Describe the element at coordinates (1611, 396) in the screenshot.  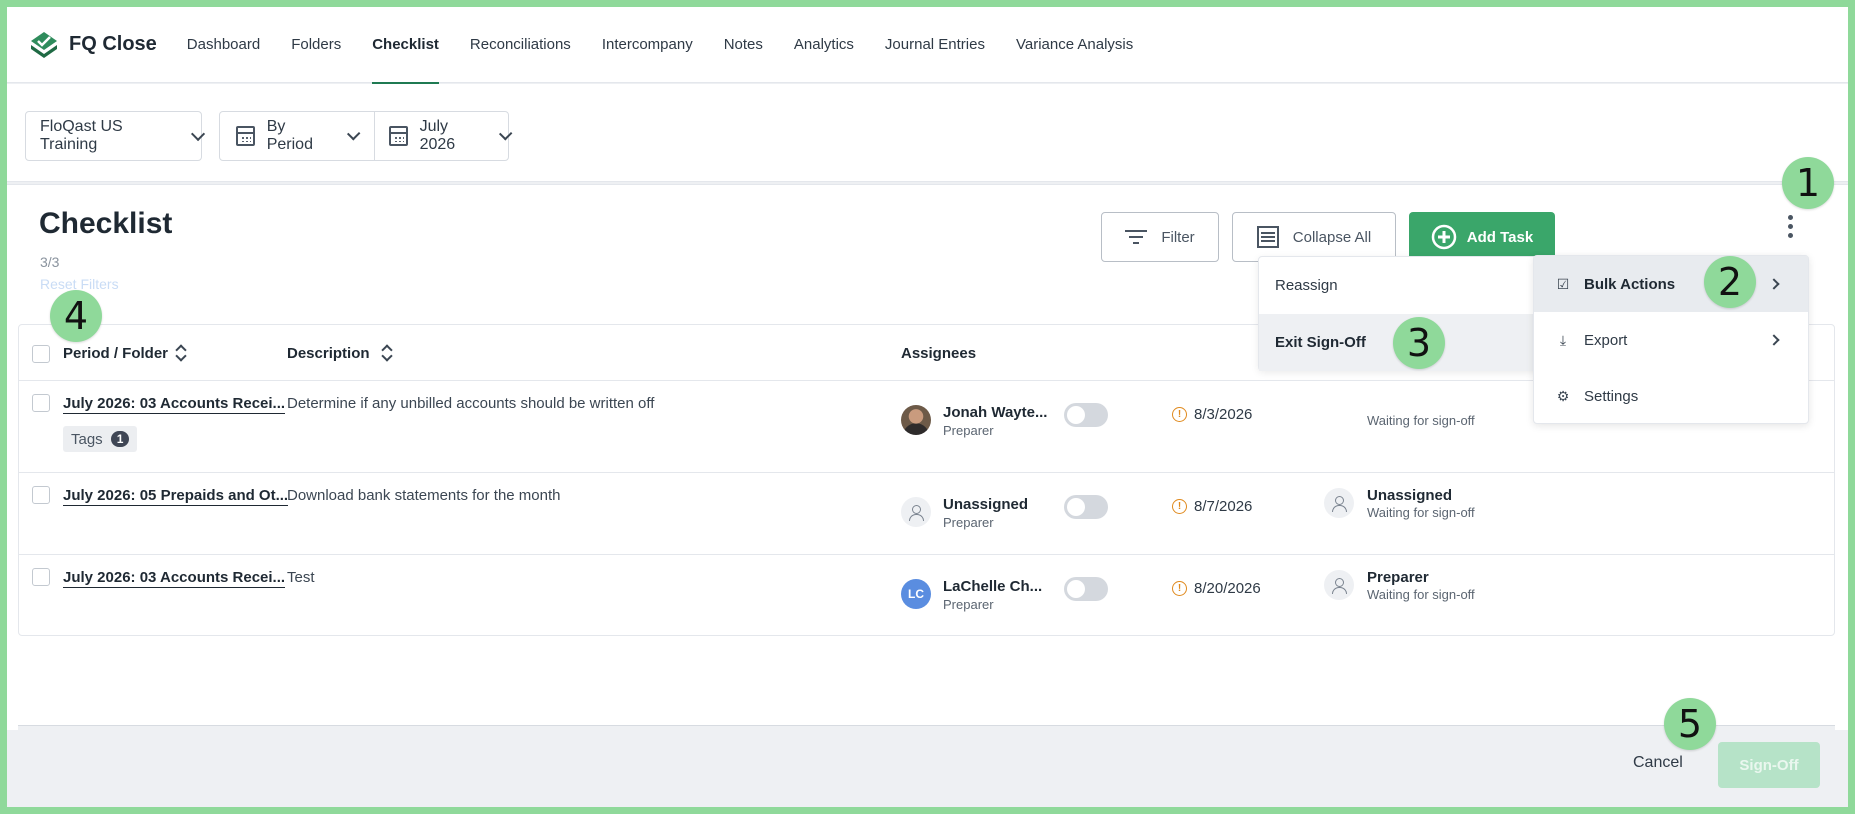
I see `menu-item-label: Settings` at that location.